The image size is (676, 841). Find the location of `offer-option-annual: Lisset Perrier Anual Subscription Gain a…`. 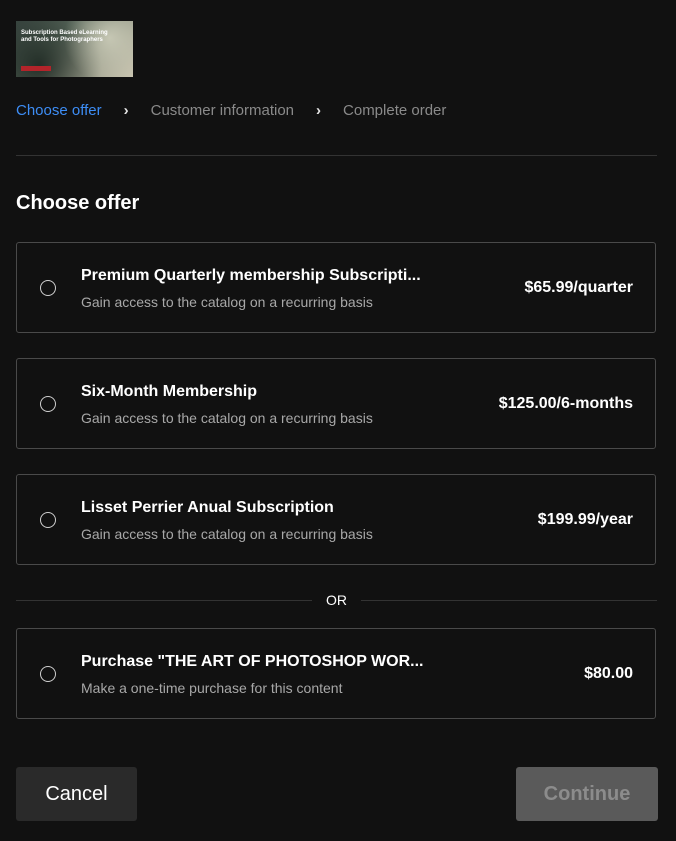

offer-option-annual: Lisset Perrier Anual Subscription Gain a… is located at coordinates (336, 519).